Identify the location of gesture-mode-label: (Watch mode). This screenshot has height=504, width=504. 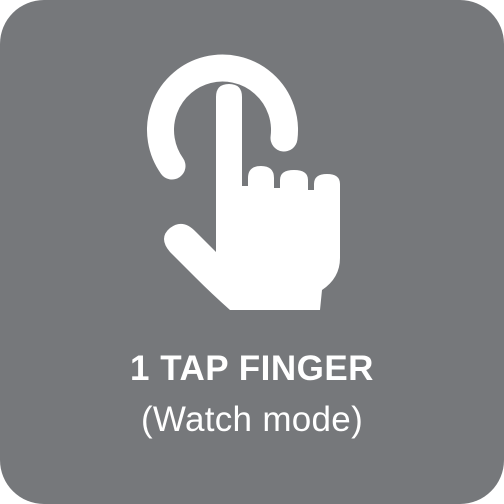
(252, 419).